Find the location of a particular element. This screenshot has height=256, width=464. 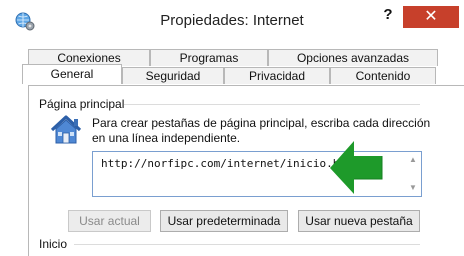

close-button: ✕ is located at coordinates (431, 17).